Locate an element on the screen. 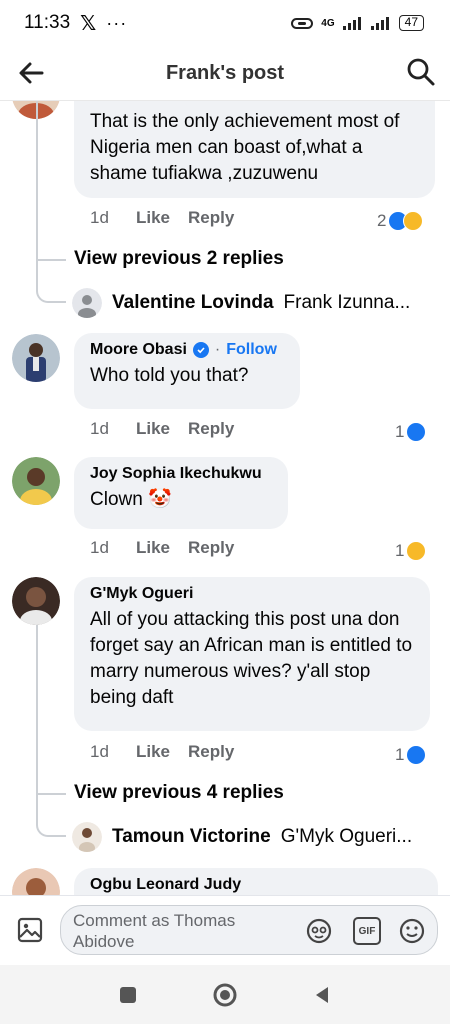  comment-placeholder: Comment as Thomas Abidove is located at coordinates (154, 931).